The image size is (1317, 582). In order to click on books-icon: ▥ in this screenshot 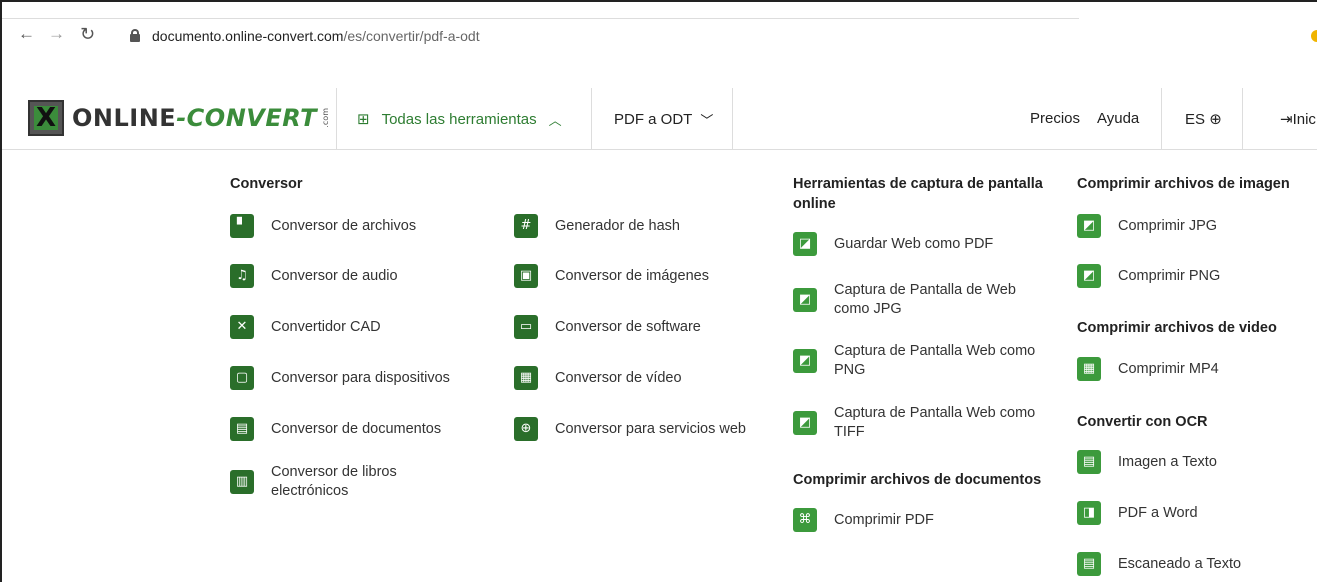, I will do `click(242, 482)`.